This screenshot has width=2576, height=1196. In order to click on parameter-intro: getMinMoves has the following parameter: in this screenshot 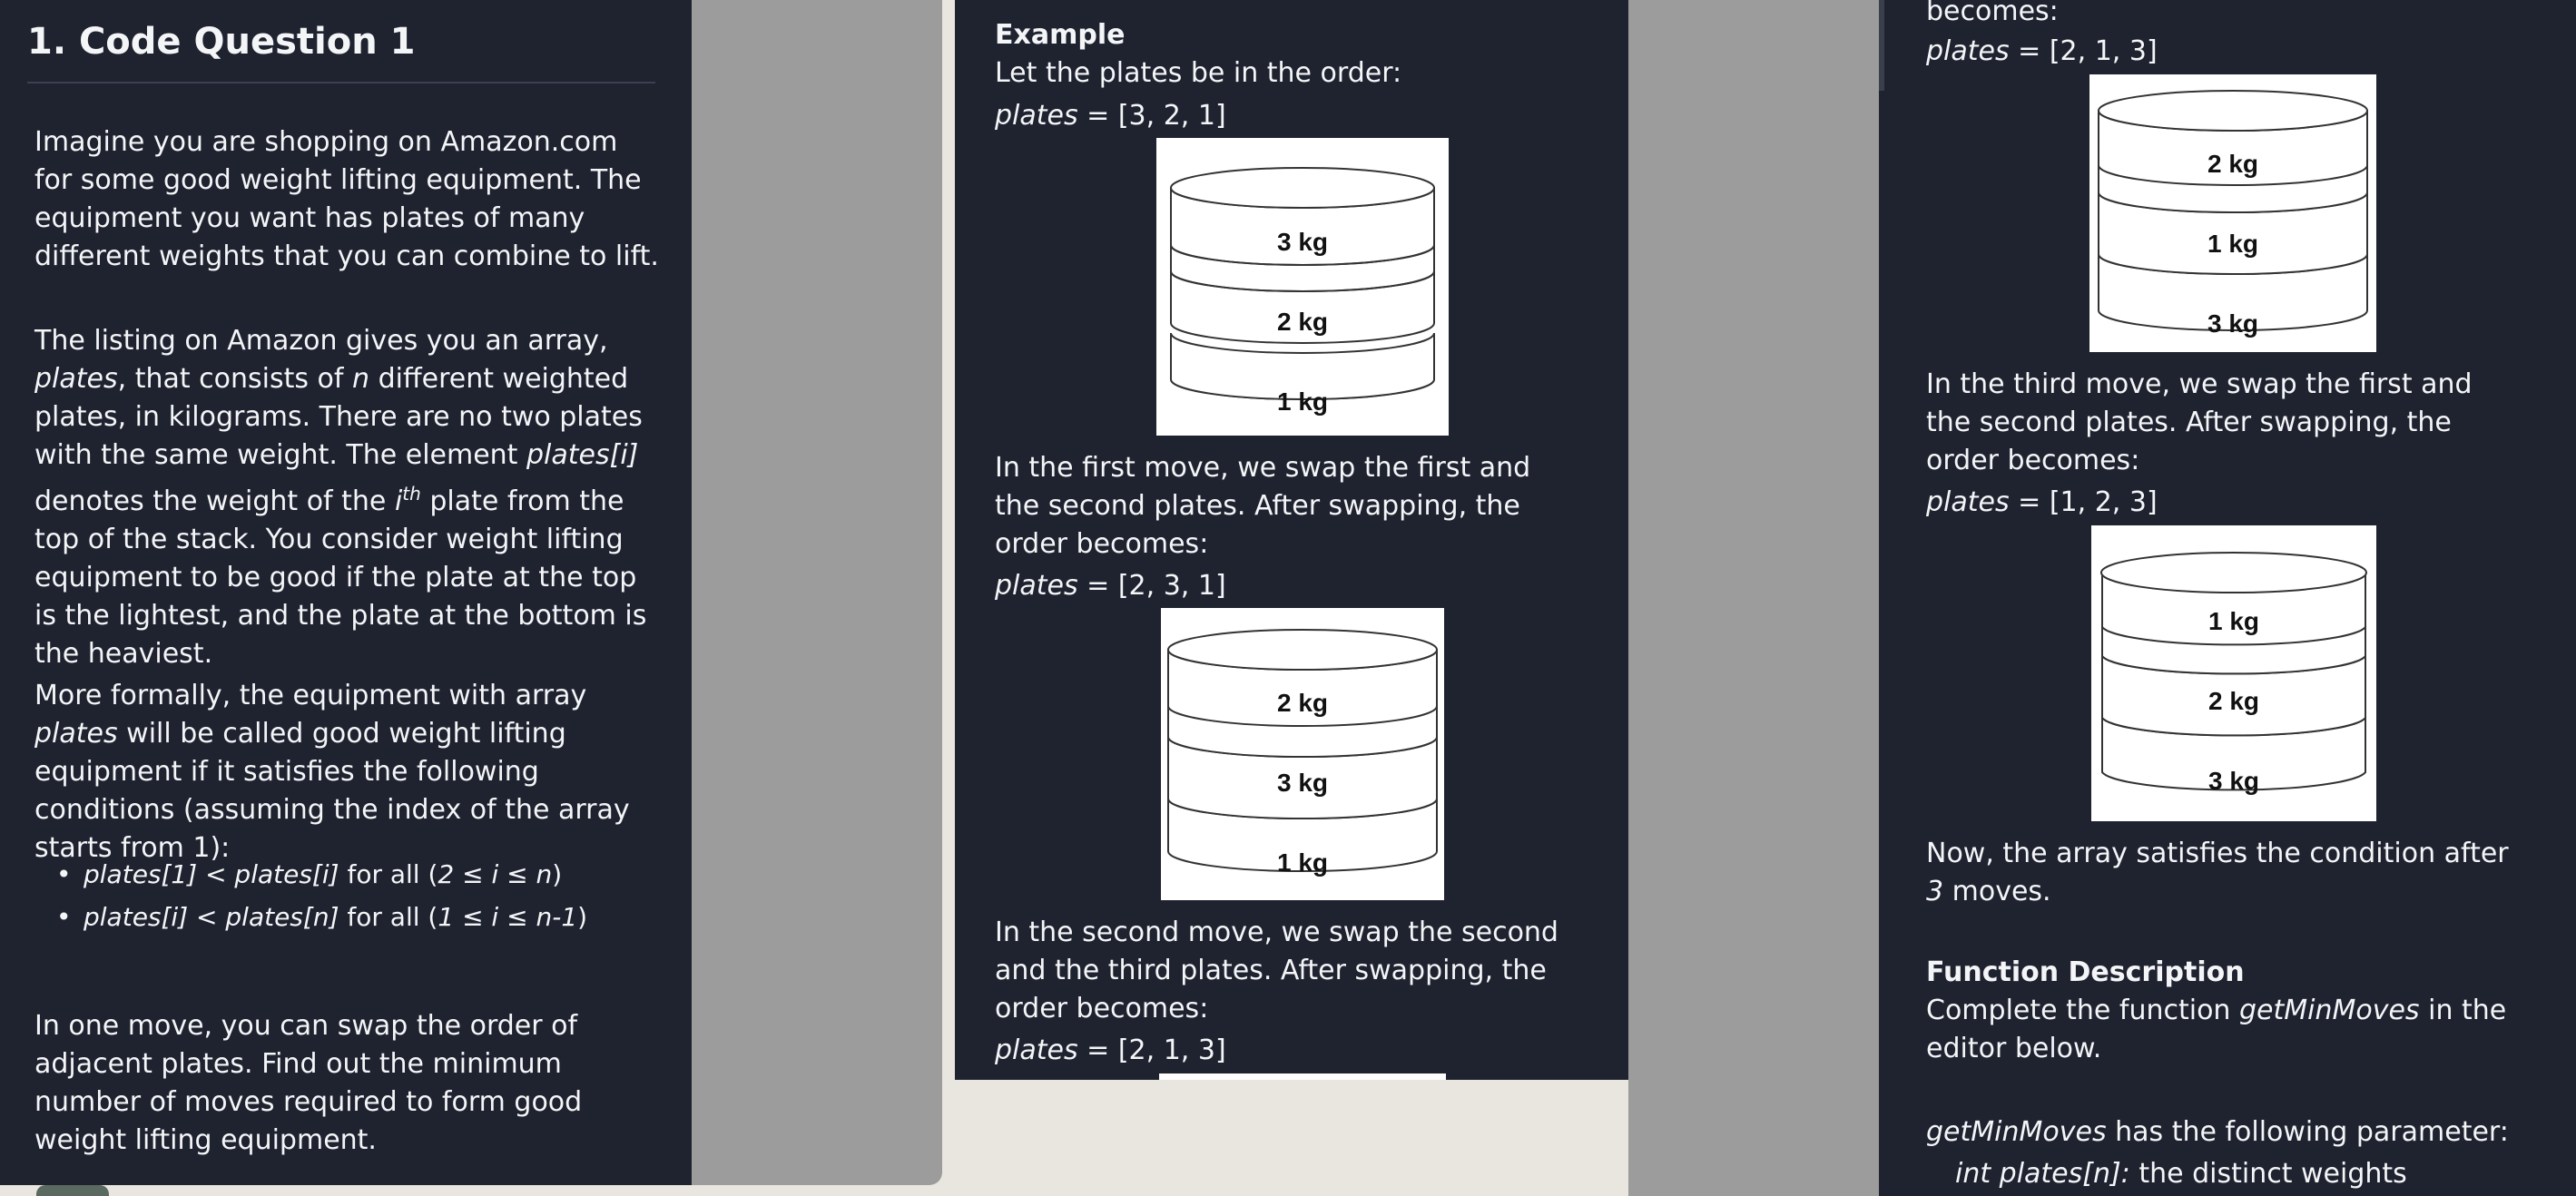, I will do `click(2217, 1132)`.